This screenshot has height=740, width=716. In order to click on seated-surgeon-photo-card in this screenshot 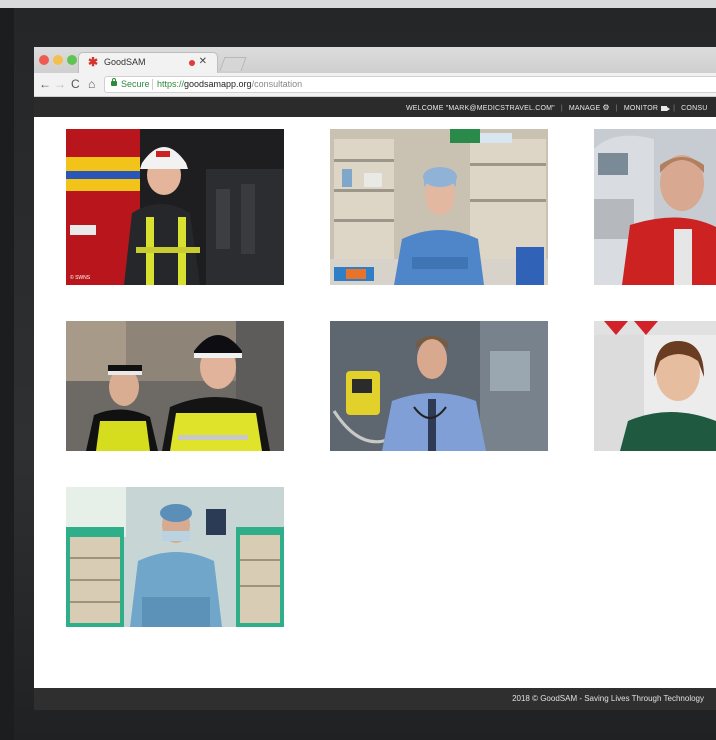, I will do `click(175, 557)`.